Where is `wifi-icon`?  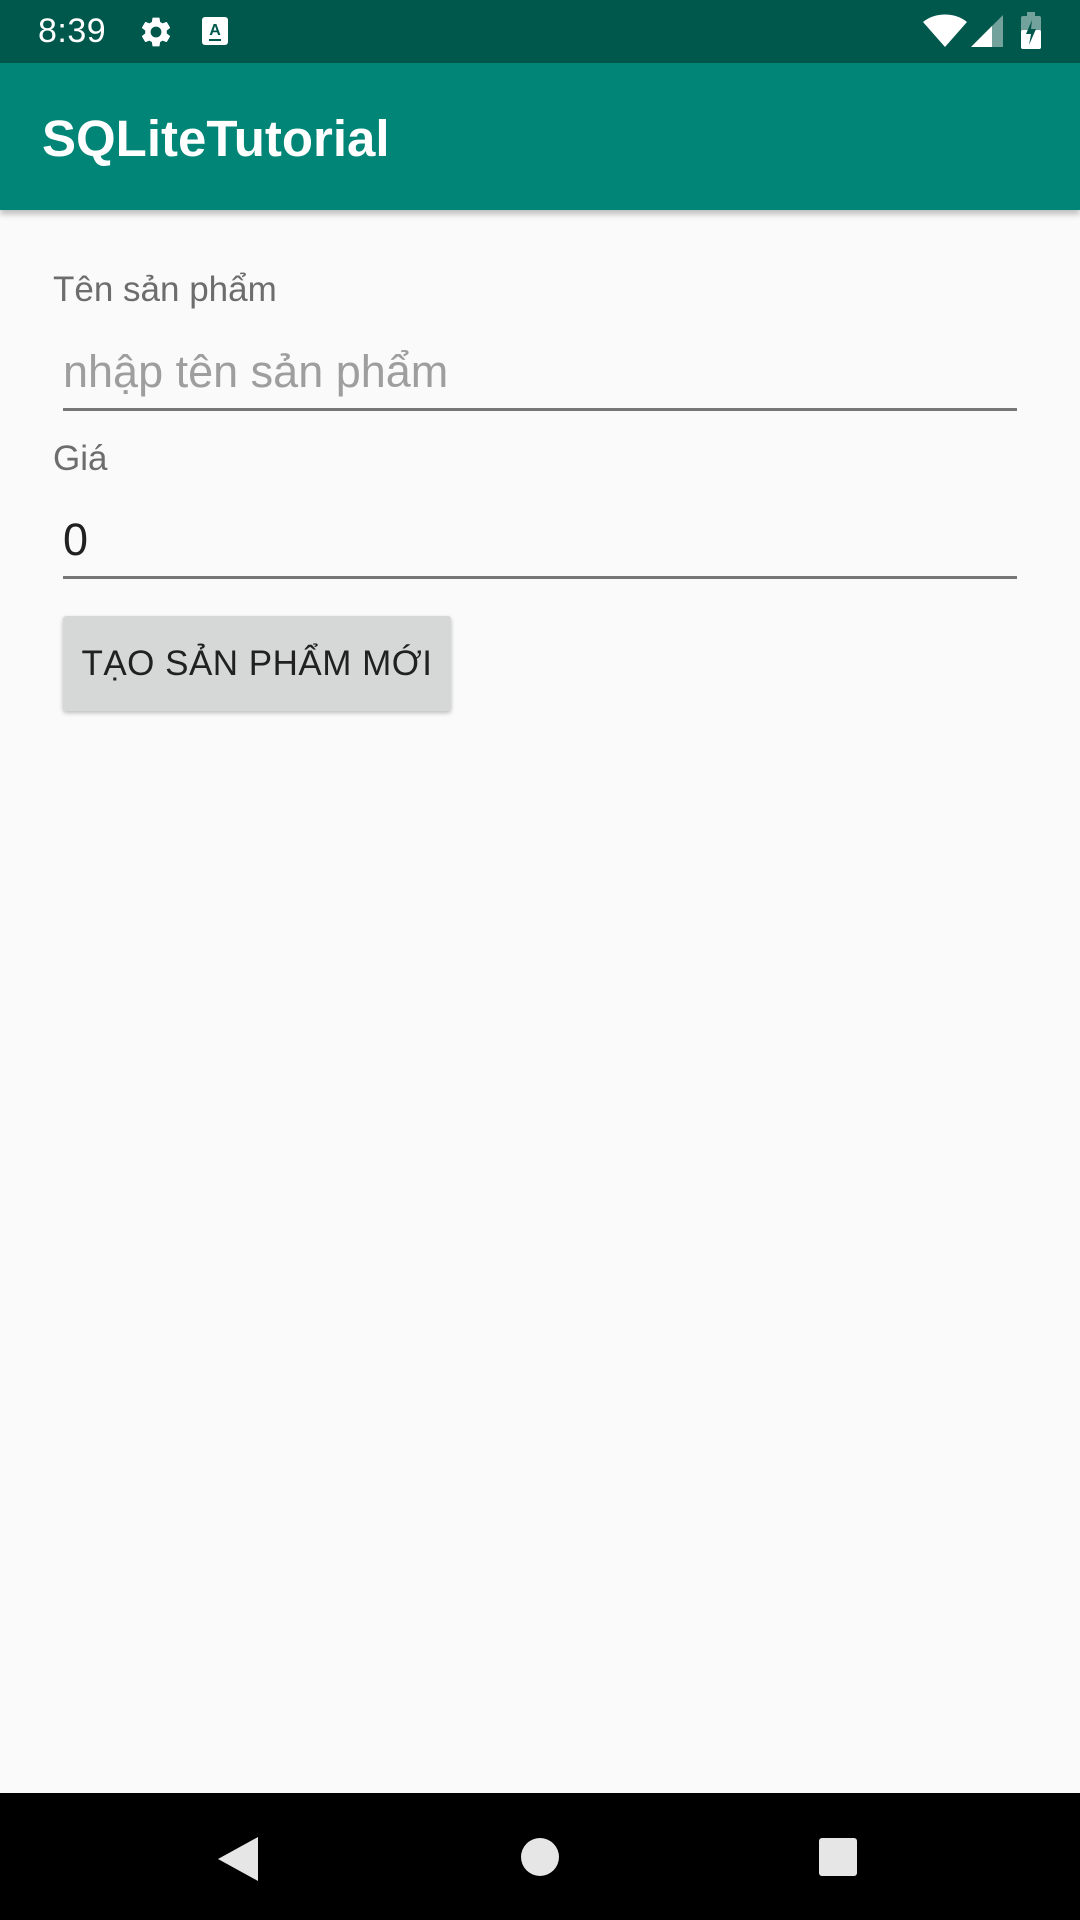 wifi-icon is located at coordinates (945, 30).